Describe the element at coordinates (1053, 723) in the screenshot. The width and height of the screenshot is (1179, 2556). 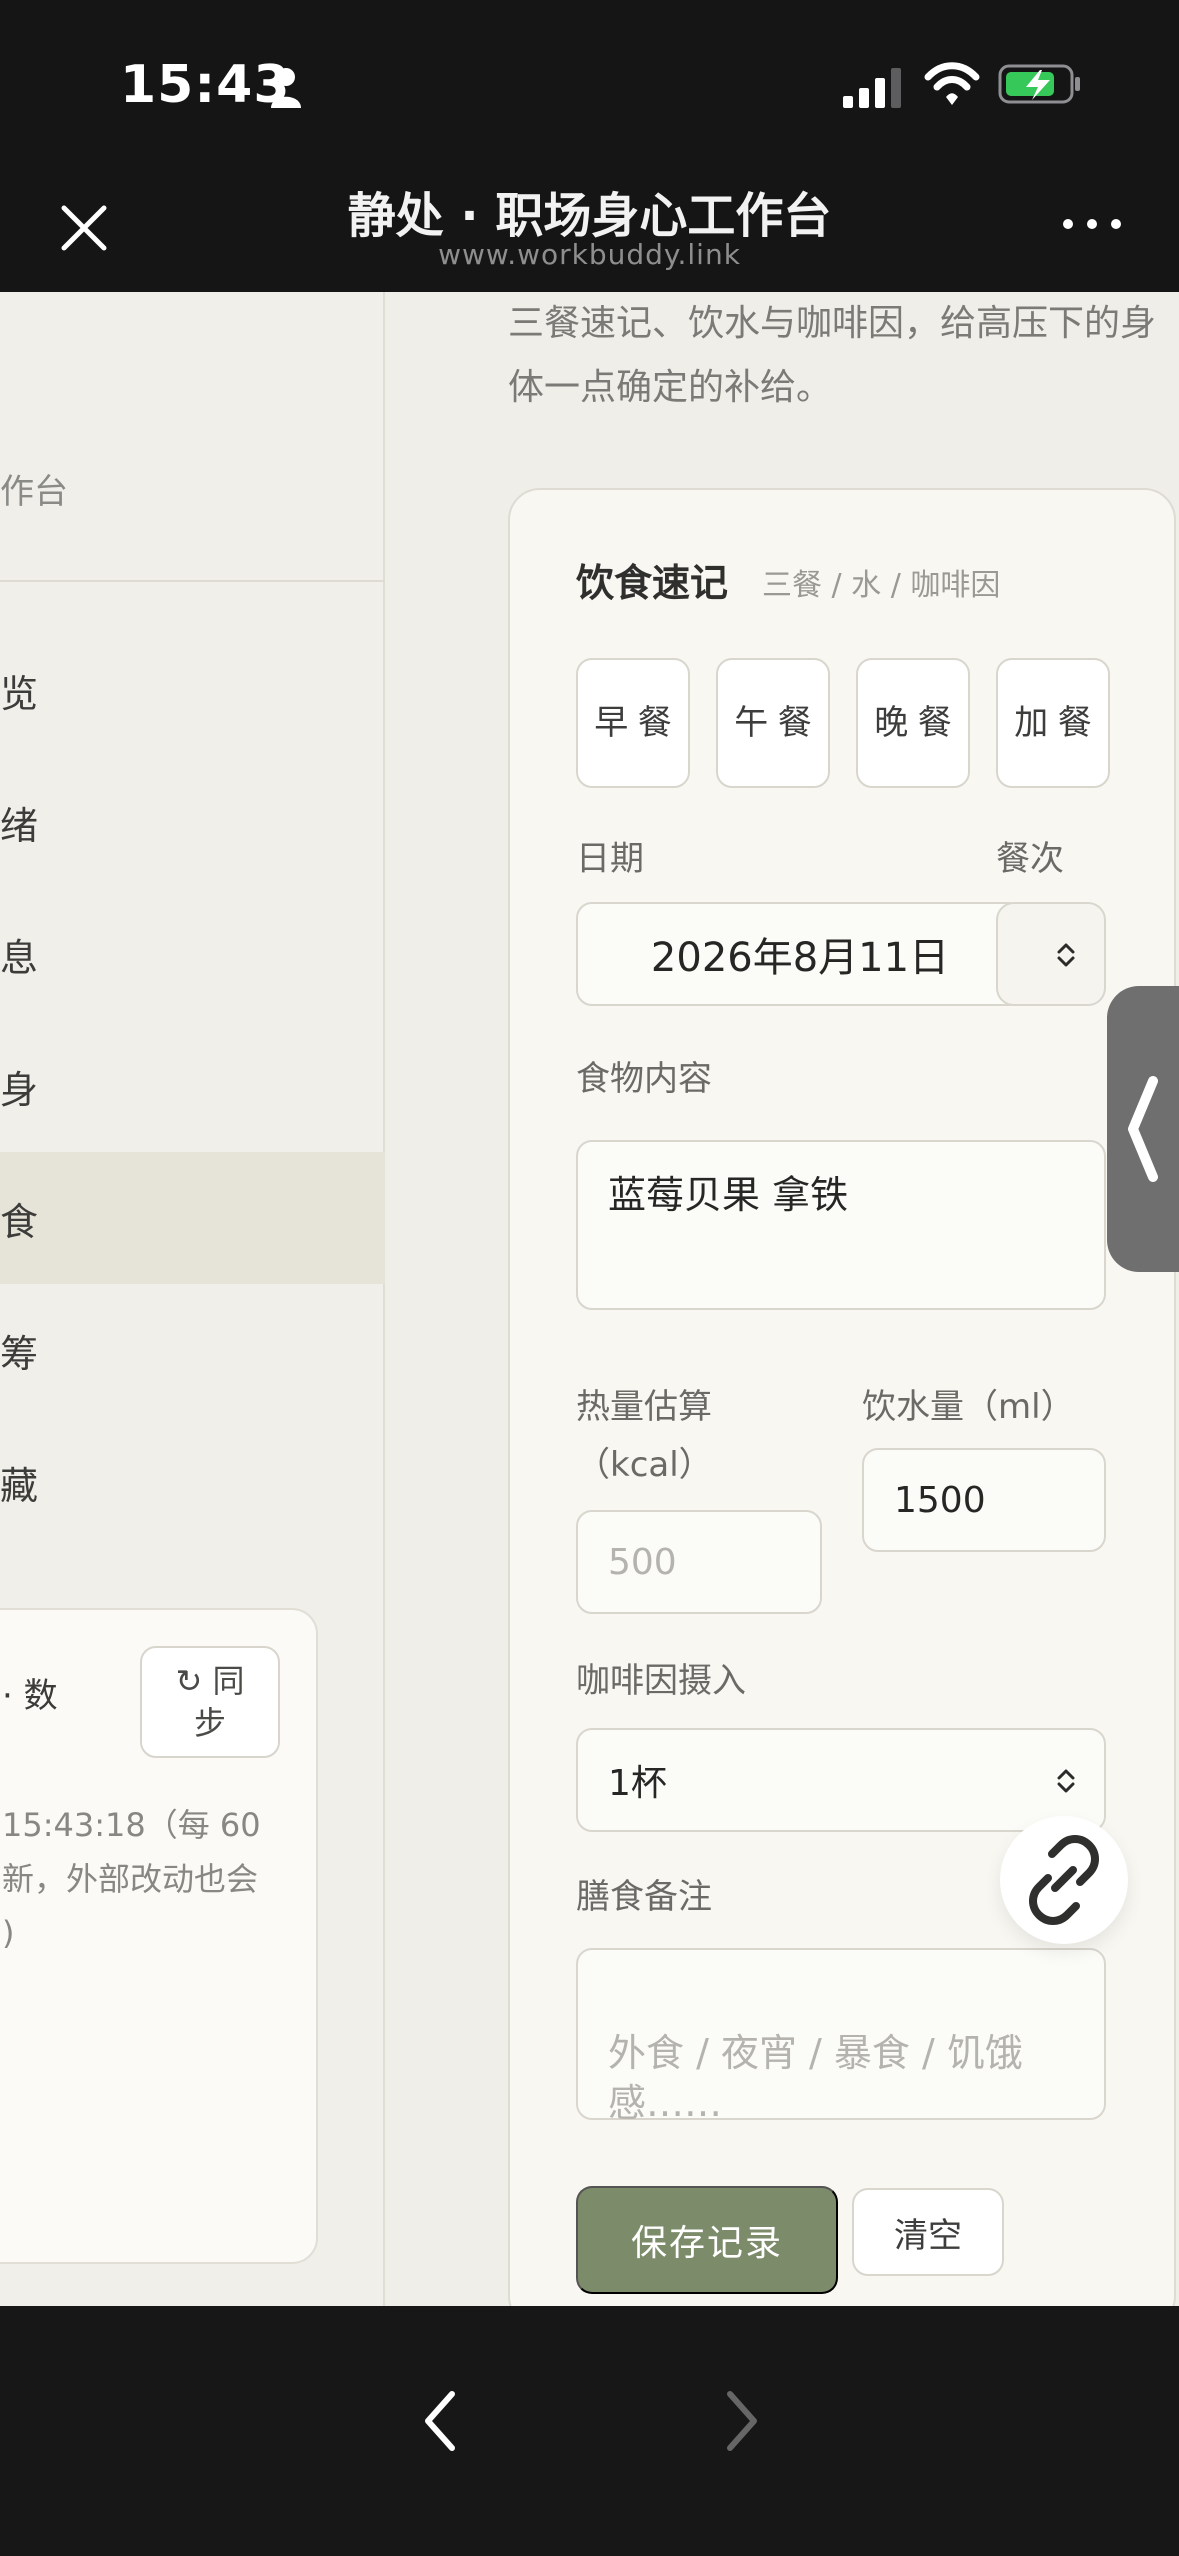
I see `meal-button-snack: 加 餐` at that location.